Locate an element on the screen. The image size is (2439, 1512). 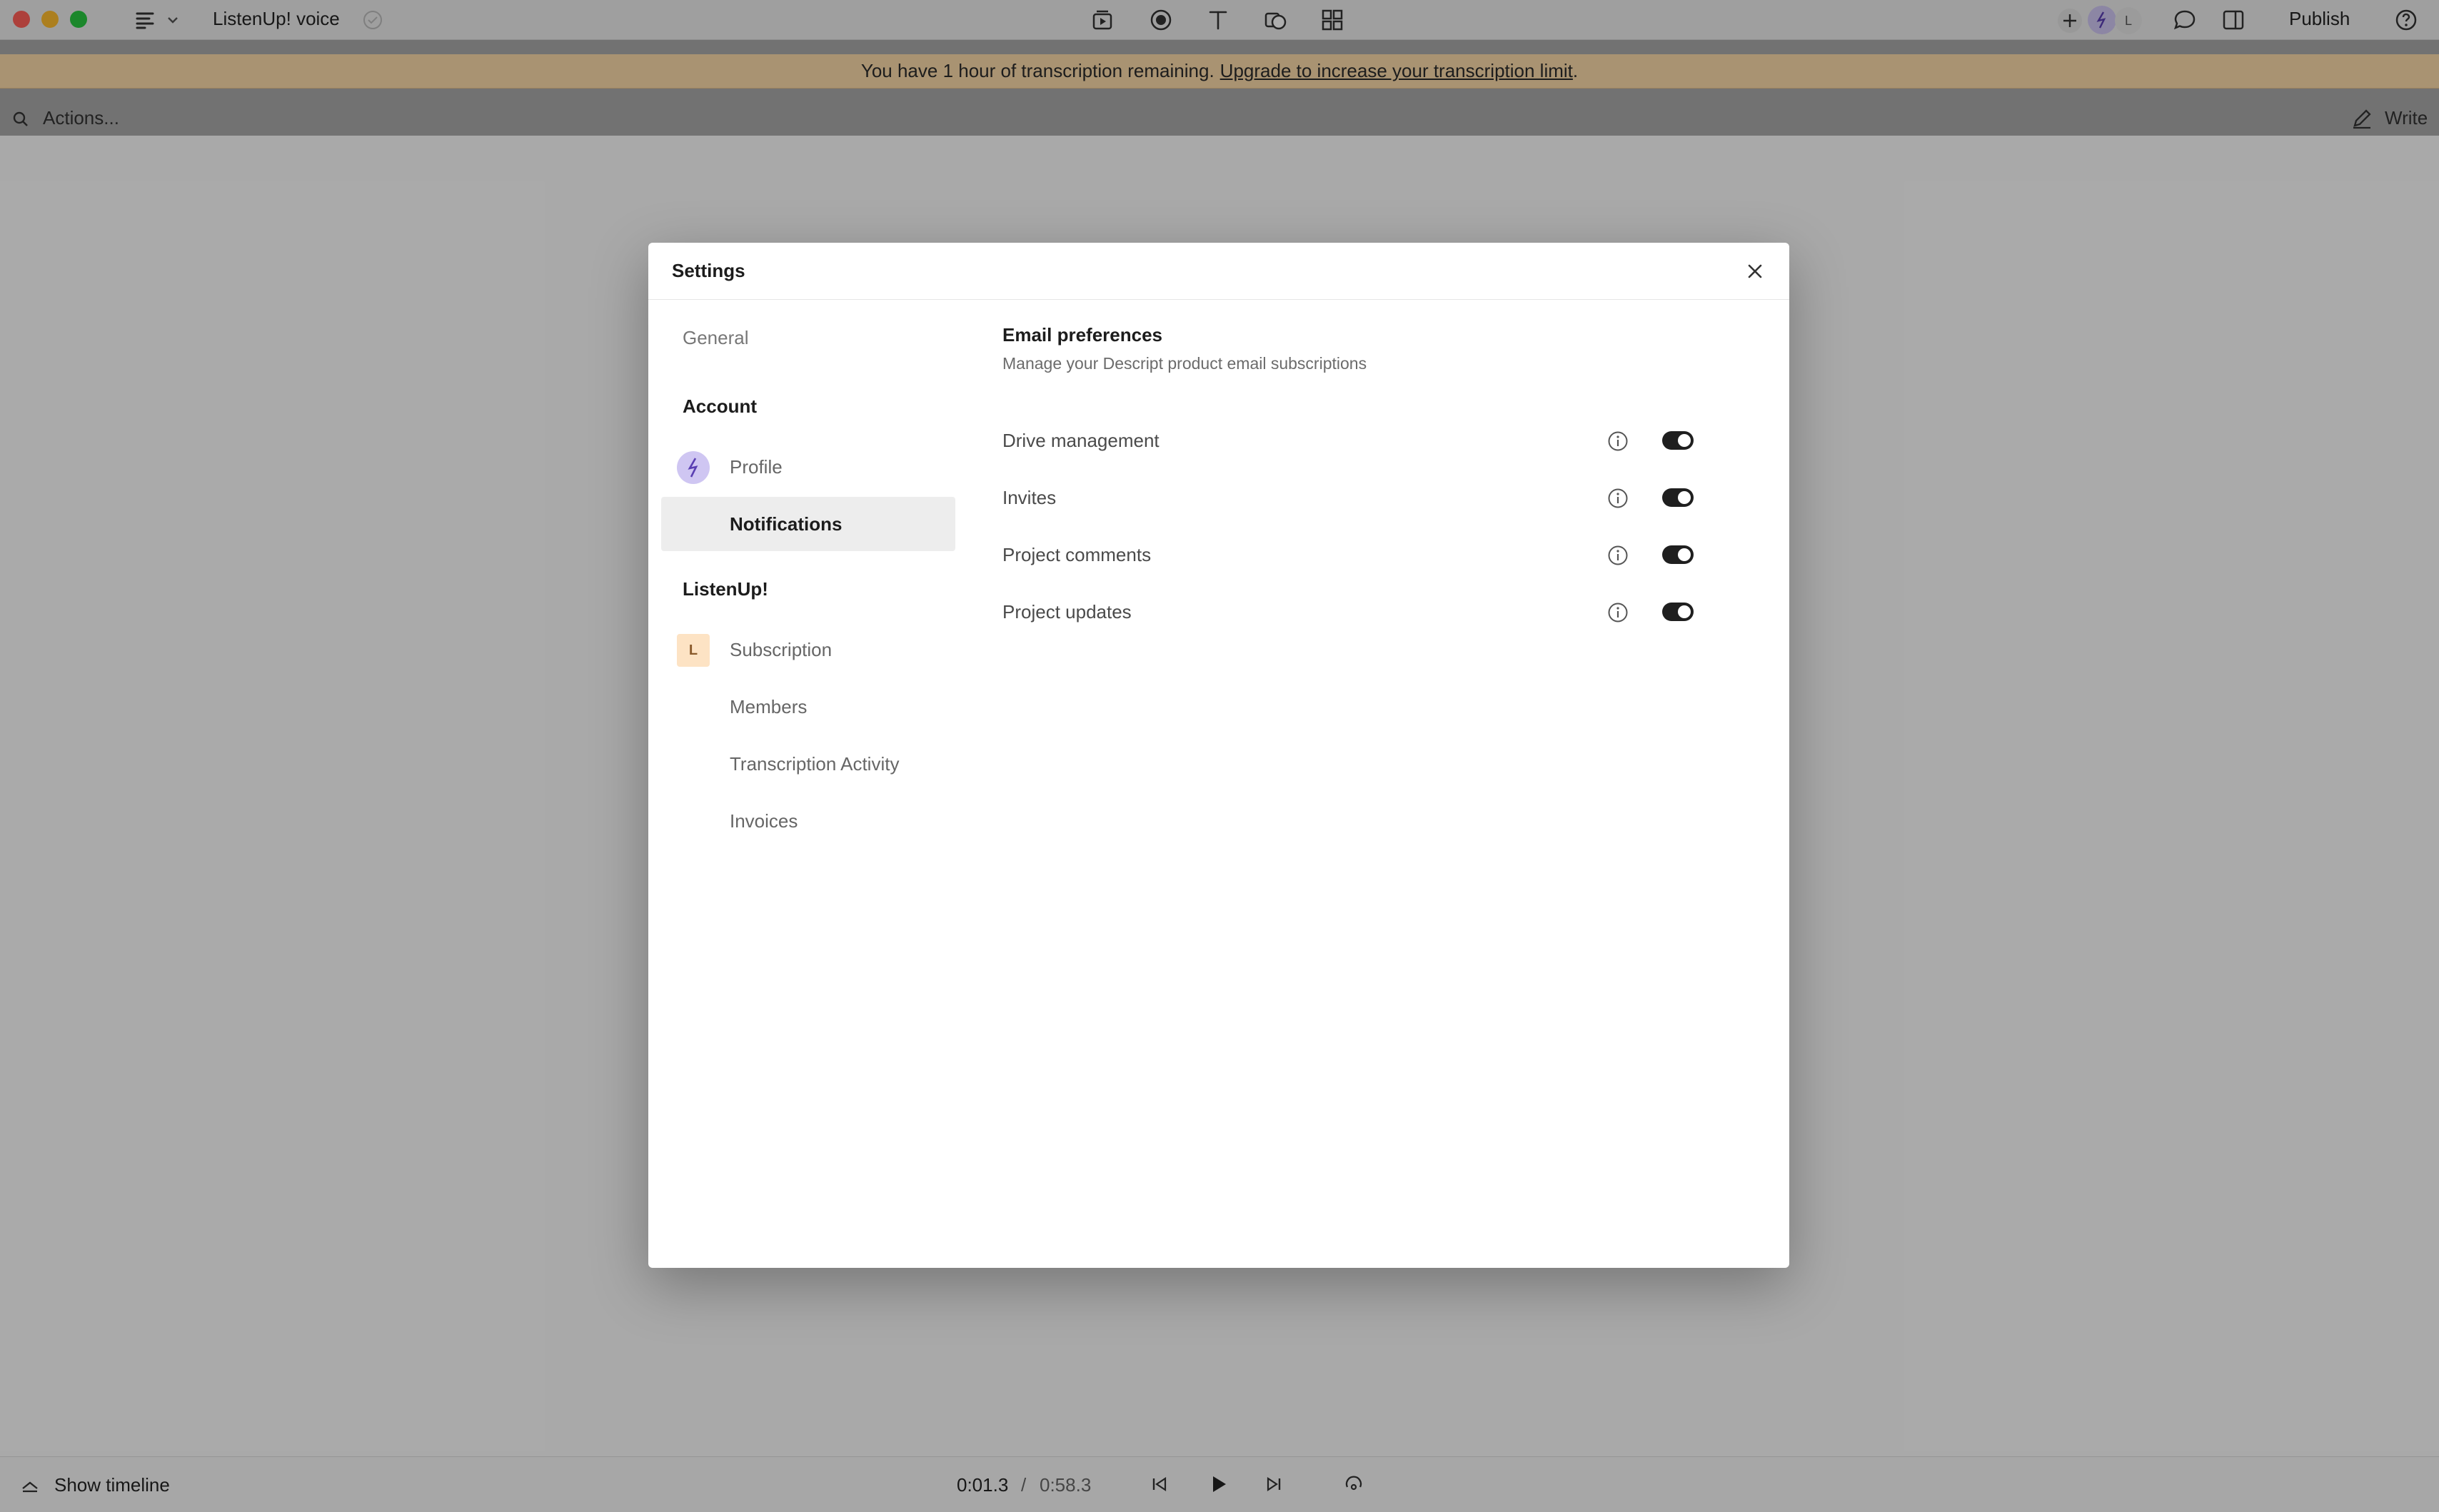
pref-label: Project comments is located at coordinates (1077, 554).